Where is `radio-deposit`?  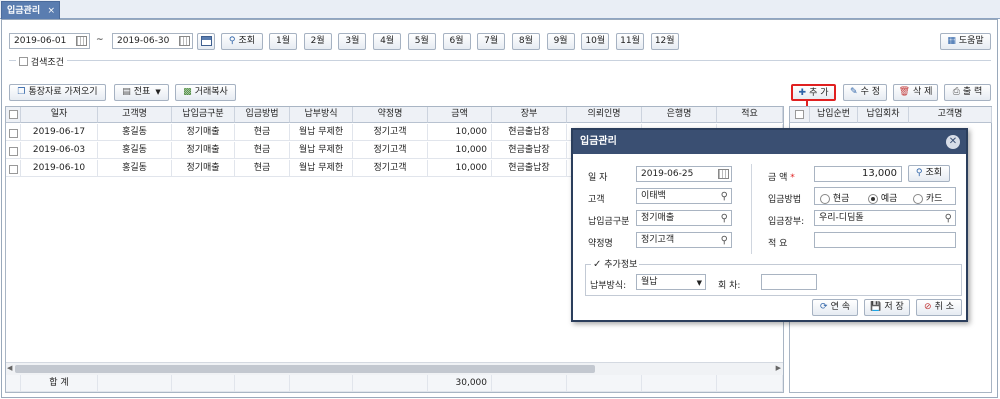
radio-deposit is located at coordinates (873, 198).